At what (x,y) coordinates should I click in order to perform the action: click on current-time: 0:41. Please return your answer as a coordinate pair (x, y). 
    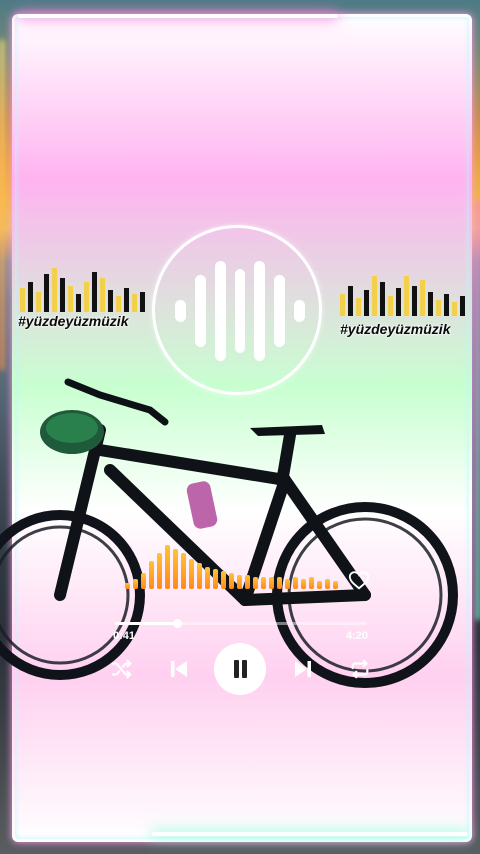
    Looking at the image, I should click on (124, 636).